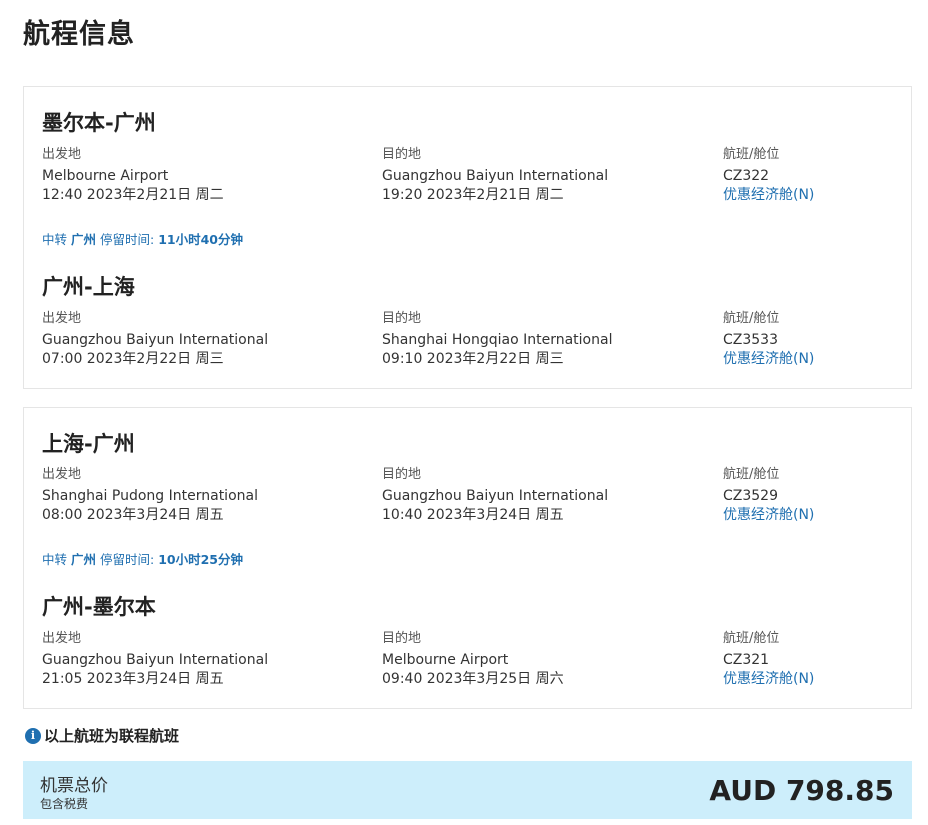  What do you see at coordinates (746, 176) in the screenshot?
I see `flight-number: CZ322` at bounding box center [746, 176].